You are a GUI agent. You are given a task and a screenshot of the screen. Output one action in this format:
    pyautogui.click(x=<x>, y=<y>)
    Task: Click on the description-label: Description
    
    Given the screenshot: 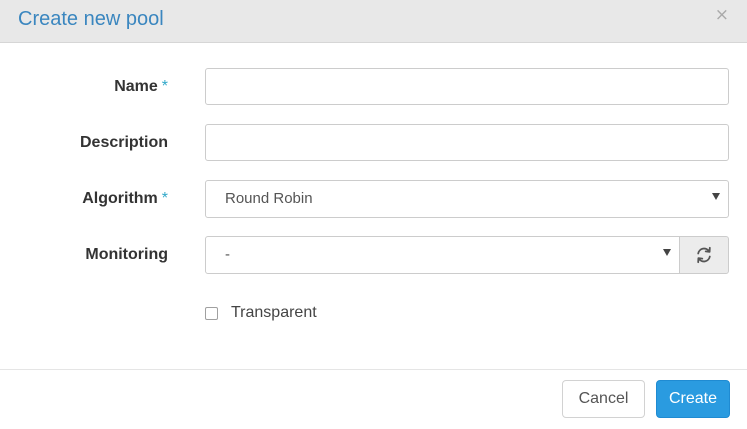 What is the action you would take?
    pyautogui.click(x=124, y=143)
    